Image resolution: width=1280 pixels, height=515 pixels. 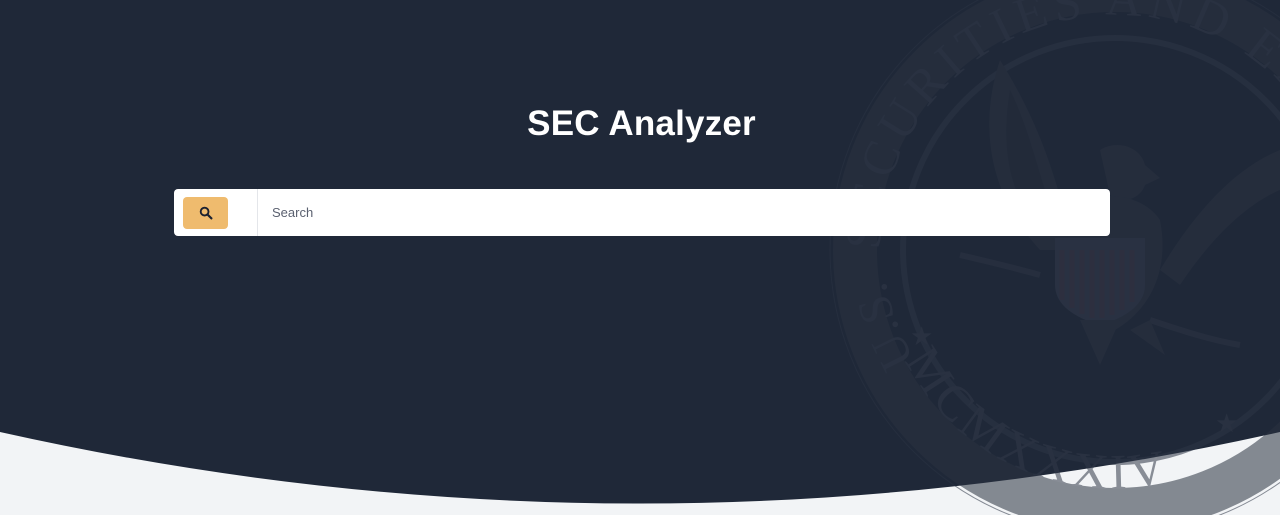 What do you see at coordinates (684, 212) in the screenshot?
I see `search-input` at bounding box center [684, 212].